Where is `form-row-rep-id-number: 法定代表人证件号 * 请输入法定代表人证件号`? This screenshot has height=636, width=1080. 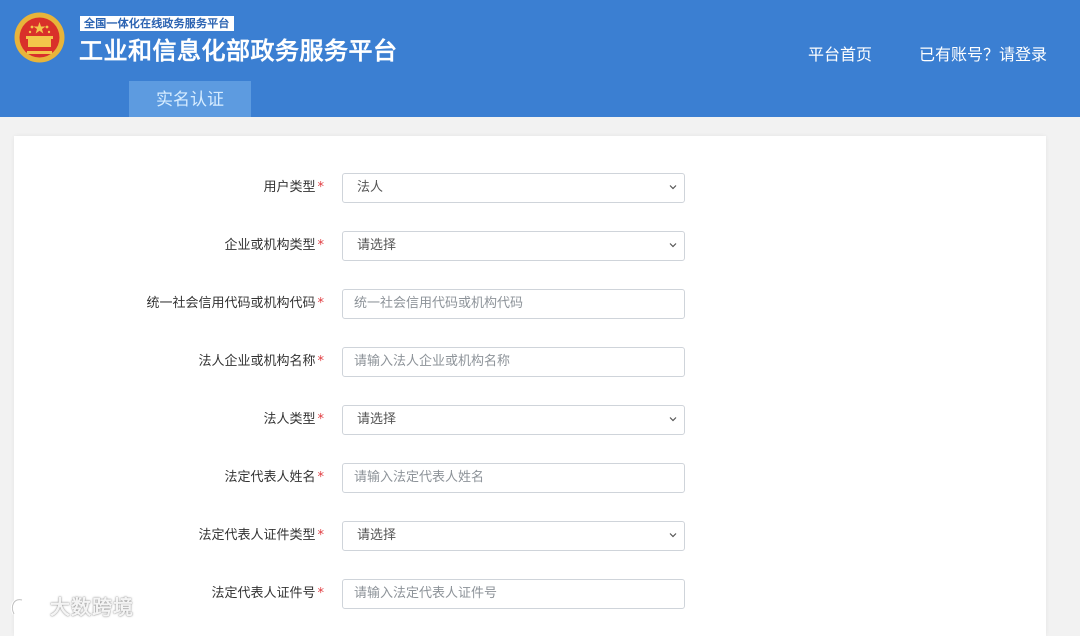
form-row-rep-id-number: 法定代表人证件号 * 请输入法定代表人证件号 is located at coordinates (530, 594).